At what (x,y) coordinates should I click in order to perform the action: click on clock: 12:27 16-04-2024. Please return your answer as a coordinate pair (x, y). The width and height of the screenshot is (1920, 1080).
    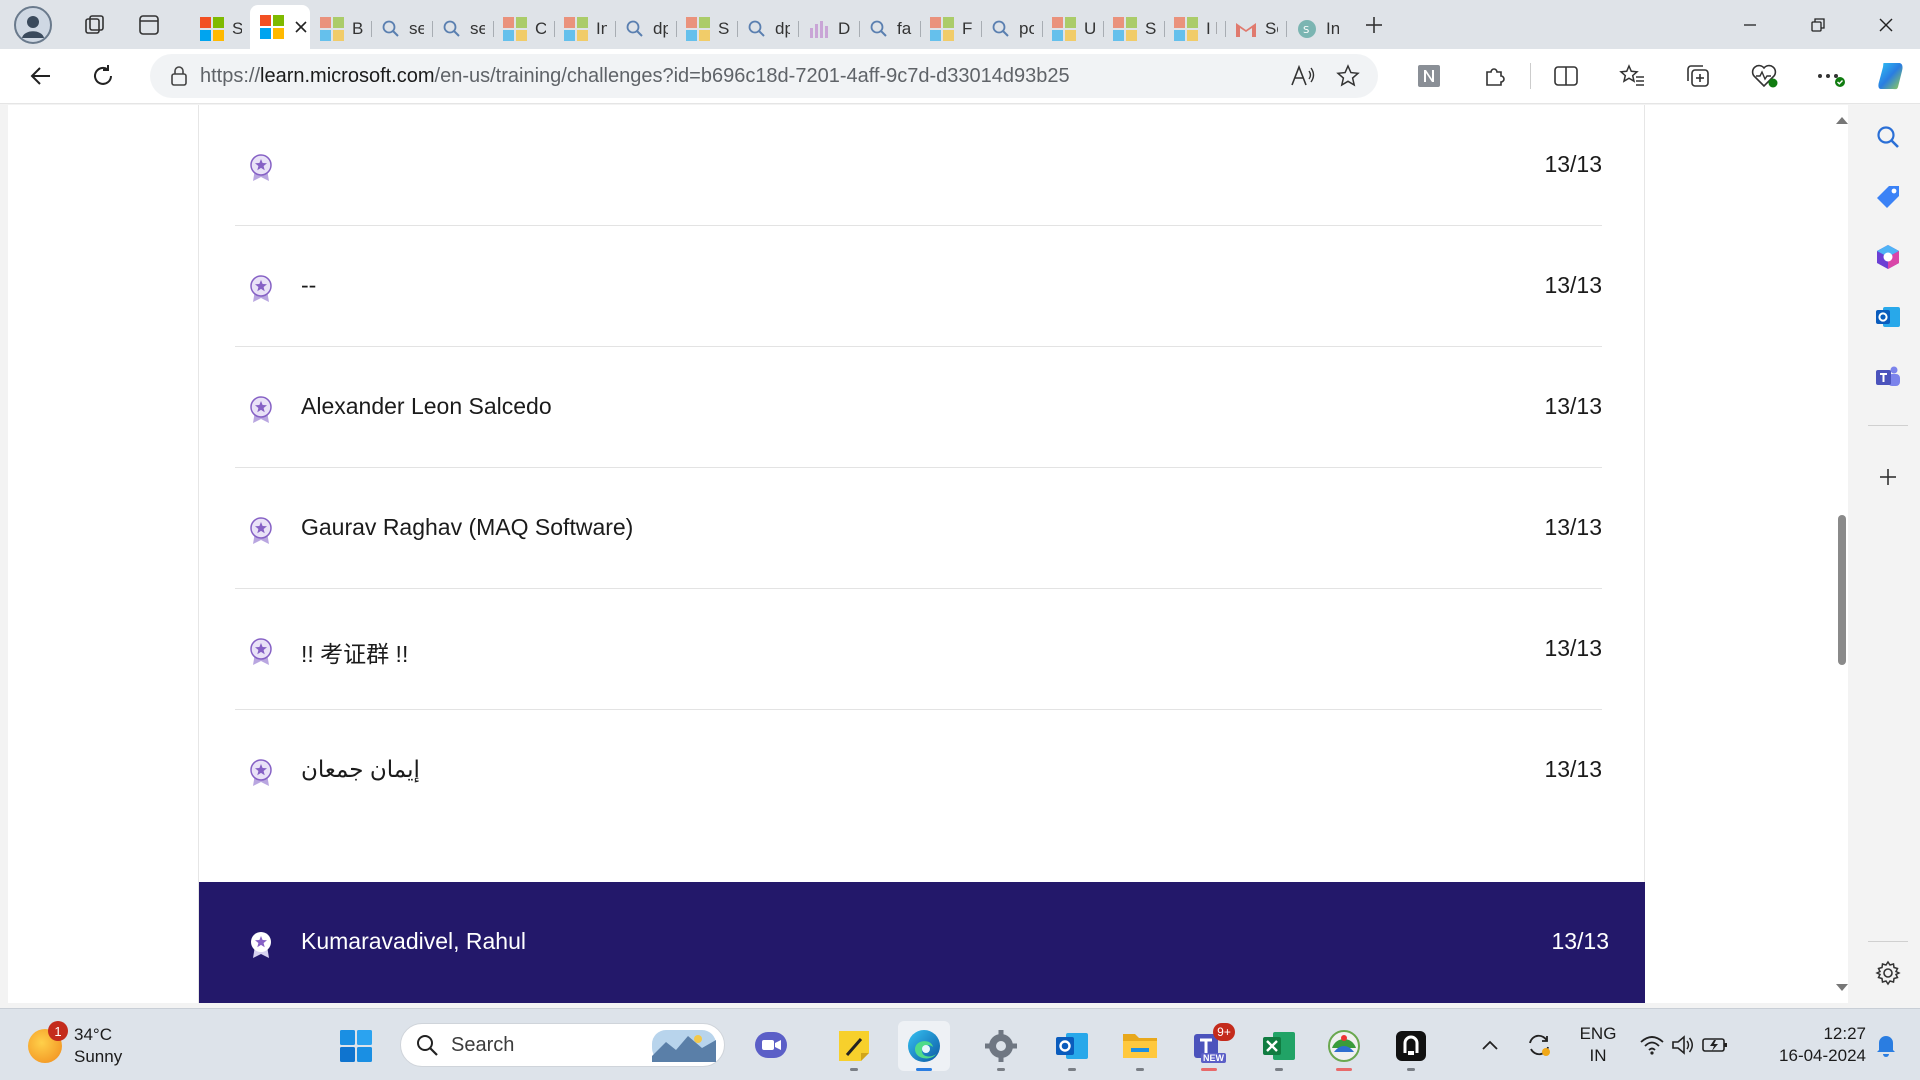
    Looking at the image, I should click on (1806, 1044).